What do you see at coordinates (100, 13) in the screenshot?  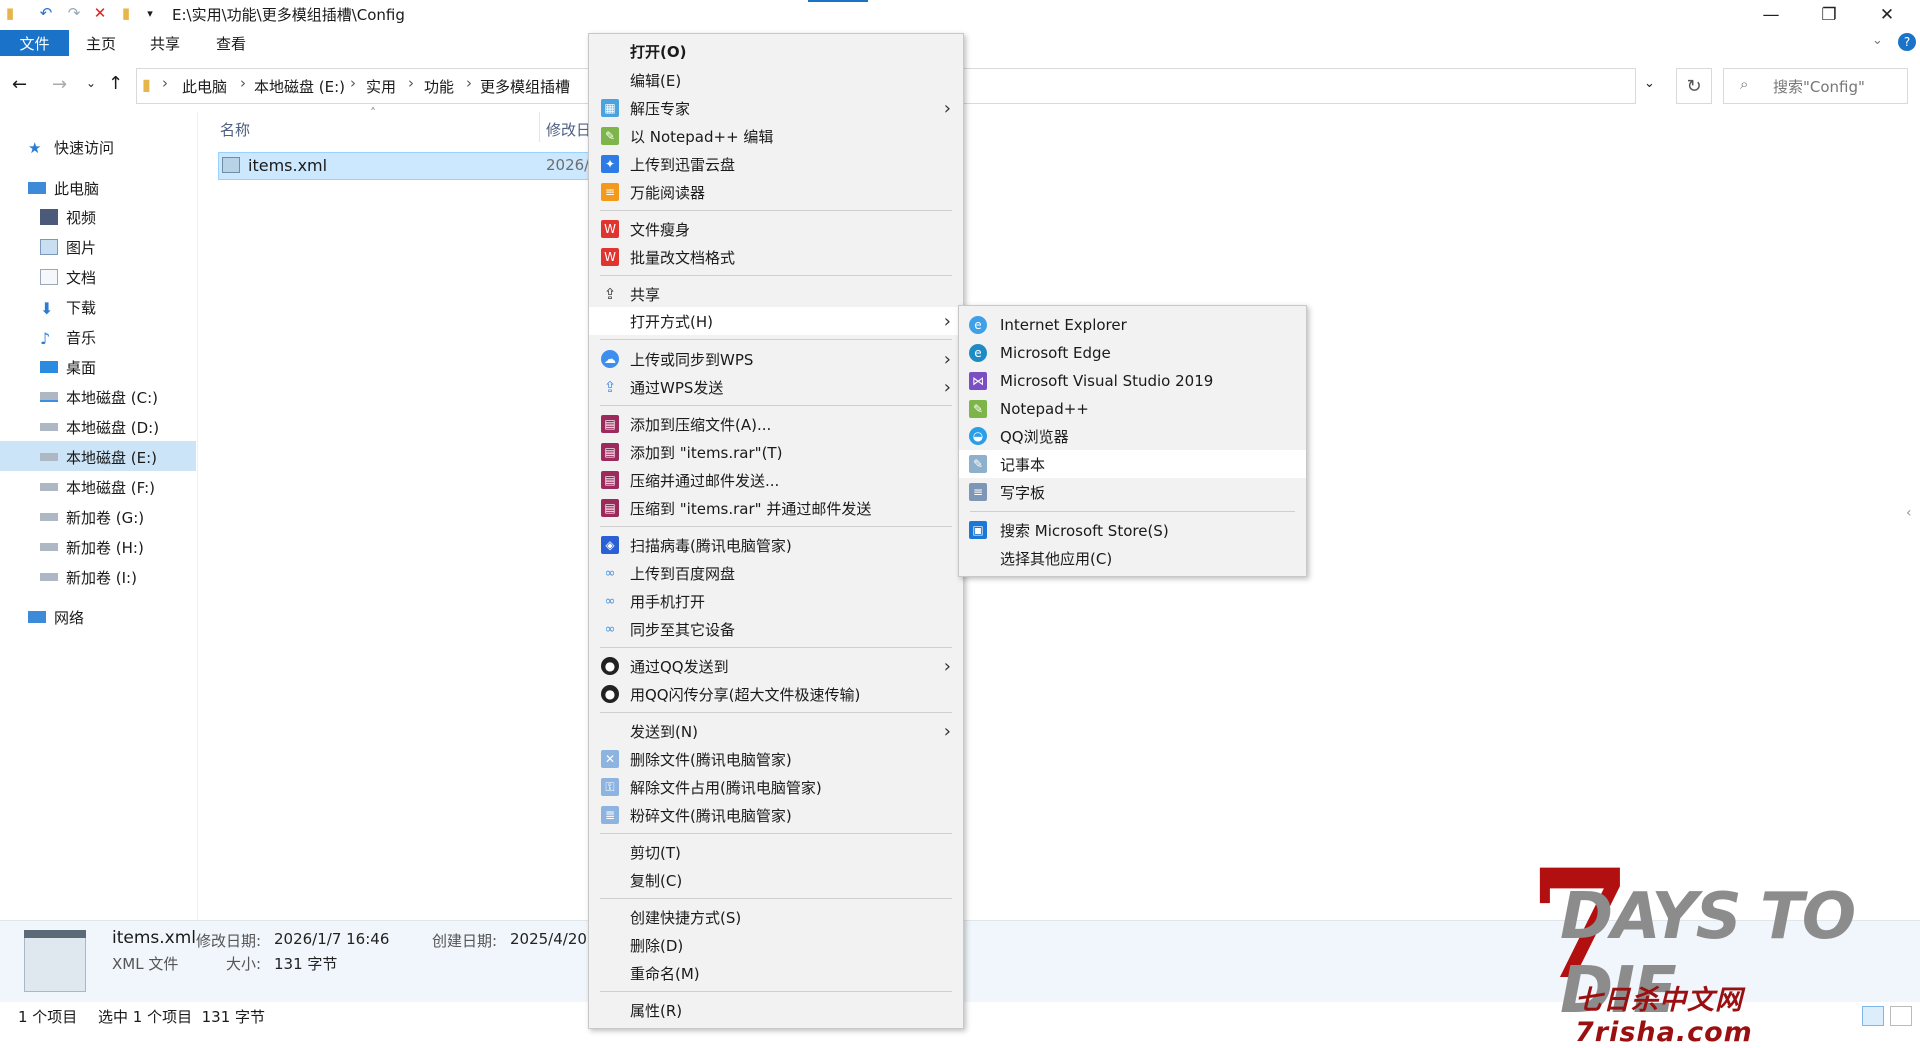 I see `delete-icon: ✕` at bounding box center [100, 13].